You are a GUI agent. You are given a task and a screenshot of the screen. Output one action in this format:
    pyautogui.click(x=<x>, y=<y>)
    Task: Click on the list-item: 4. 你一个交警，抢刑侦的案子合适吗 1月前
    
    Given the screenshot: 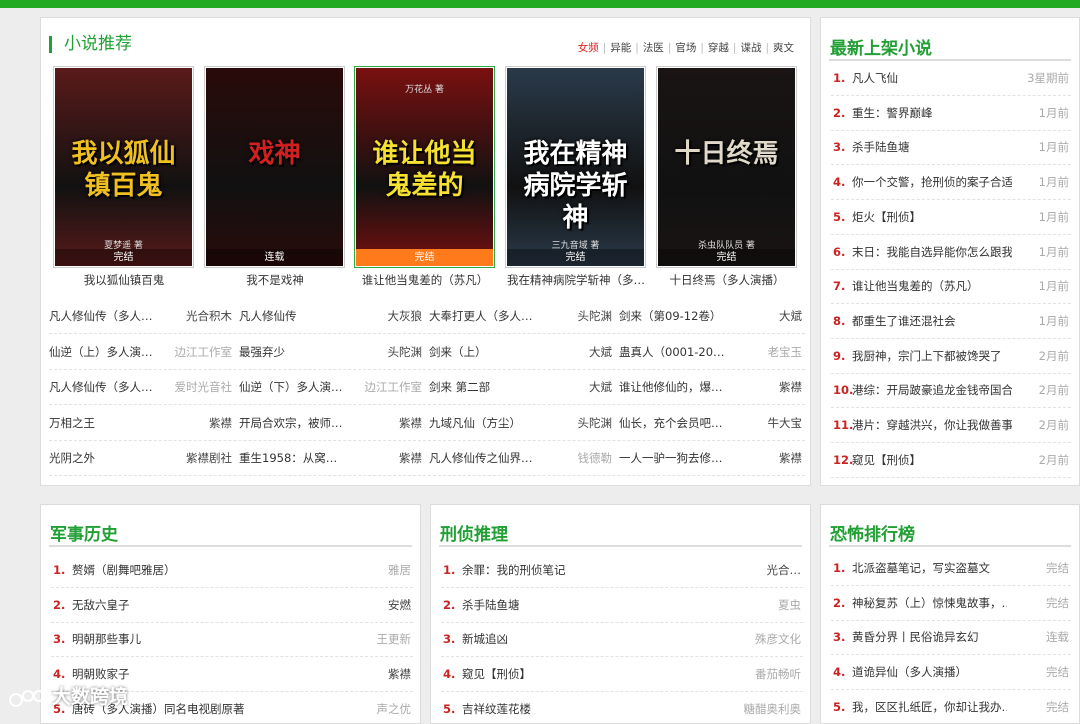 What is the action you would take?
    pyautogui.click(x=951, y=183)
    